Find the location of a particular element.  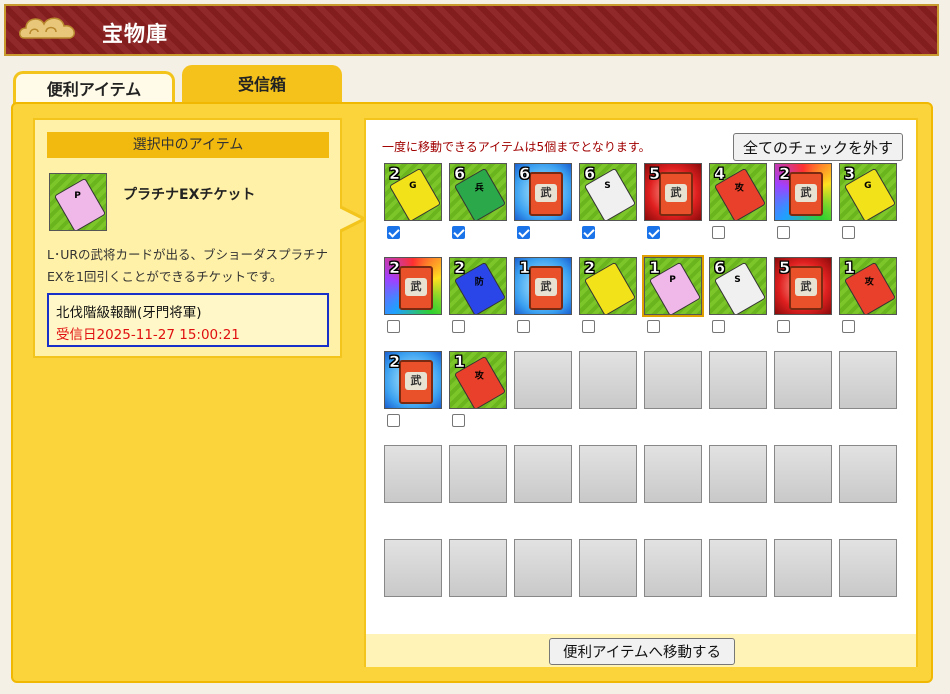

selected-item-icon: P is located at coordinates (78, 202).